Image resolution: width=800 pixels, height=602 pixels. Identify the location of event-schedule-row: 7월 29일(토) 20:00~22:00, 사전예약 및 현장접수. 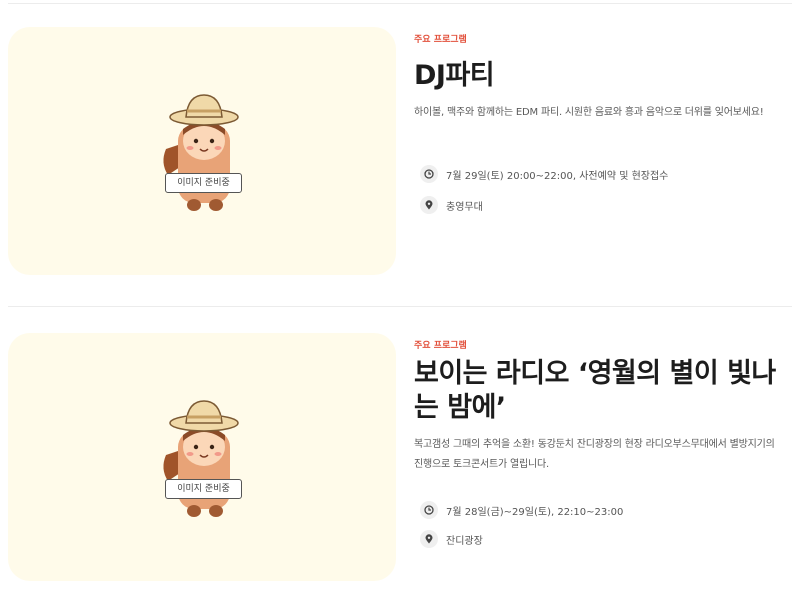
(544, 174).